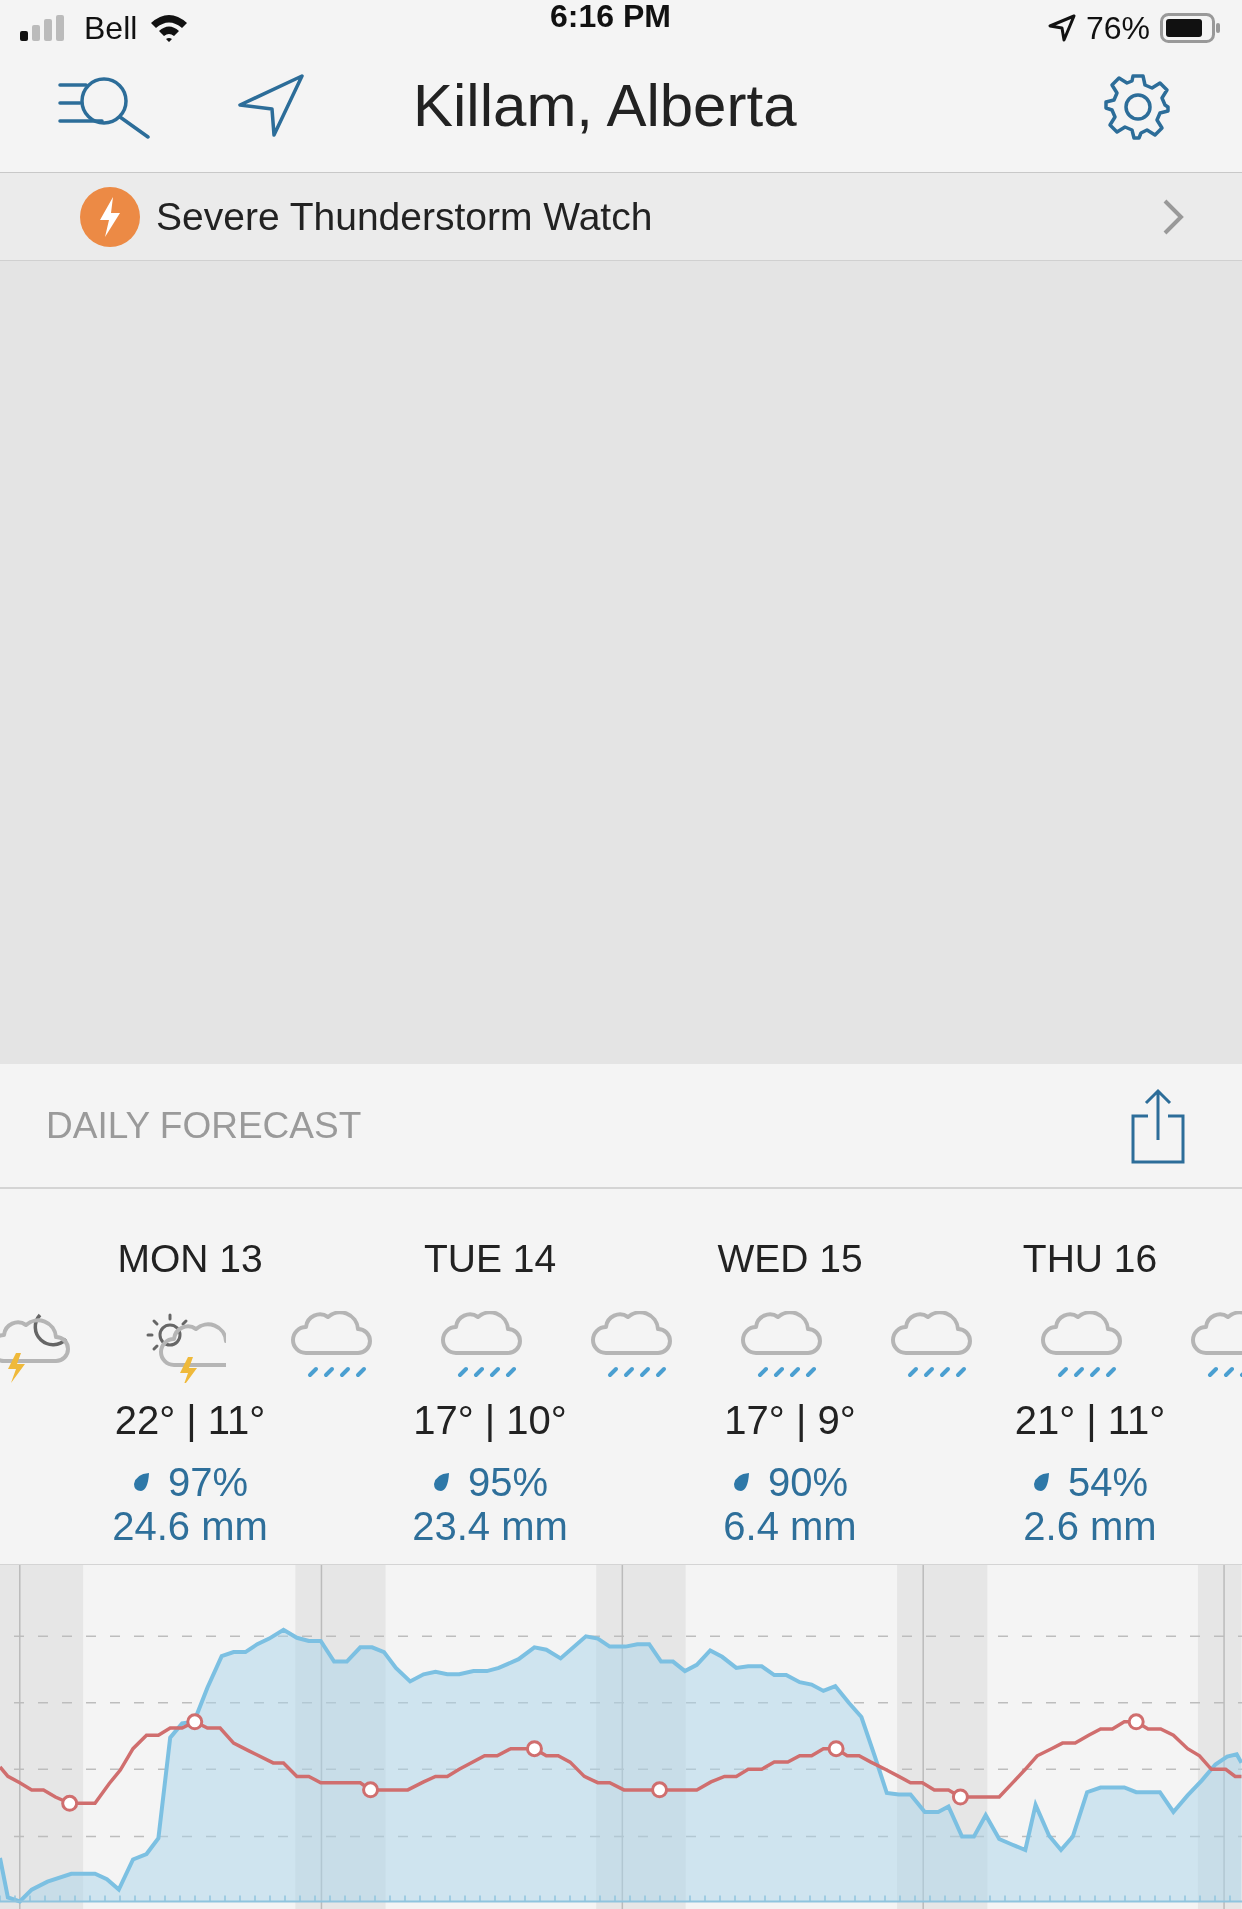  I want to click on temperature-range: 21° | 11°, so click(1090, 1420).